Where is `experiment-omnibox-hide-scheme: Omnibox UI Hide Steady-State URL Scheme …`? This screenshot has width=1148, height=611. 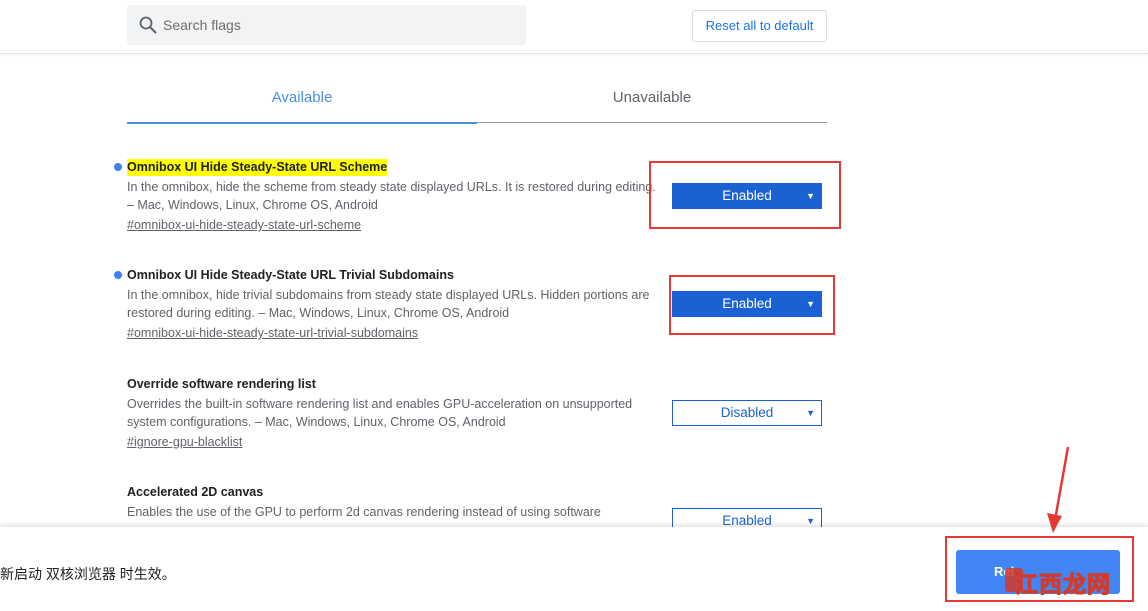 experiment-omnibox-hide-scheme: Omnibox UI Hide Steady-State URL Scheme … is located at coordinates (390, 196).